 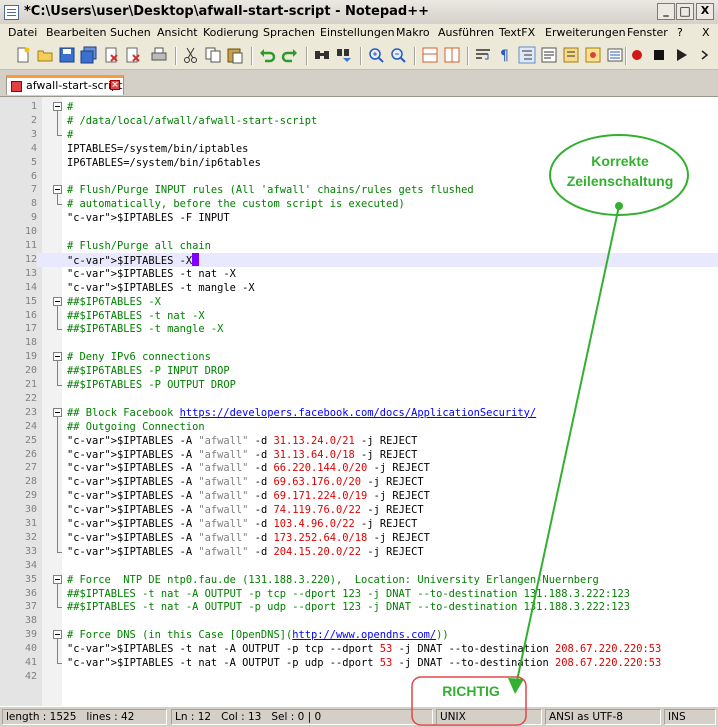 I want to click on copy-icon, so click(x=213, y=55).